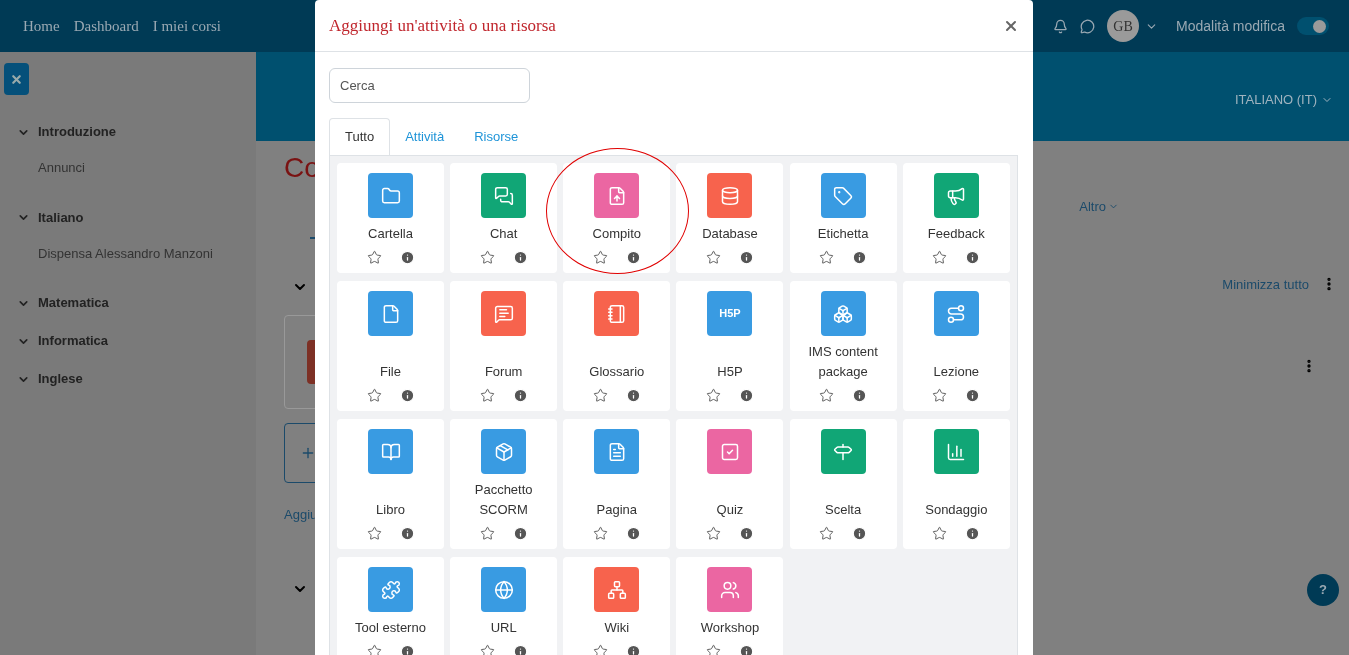  I want to click on section-title: Italiano, so click(61, 217).